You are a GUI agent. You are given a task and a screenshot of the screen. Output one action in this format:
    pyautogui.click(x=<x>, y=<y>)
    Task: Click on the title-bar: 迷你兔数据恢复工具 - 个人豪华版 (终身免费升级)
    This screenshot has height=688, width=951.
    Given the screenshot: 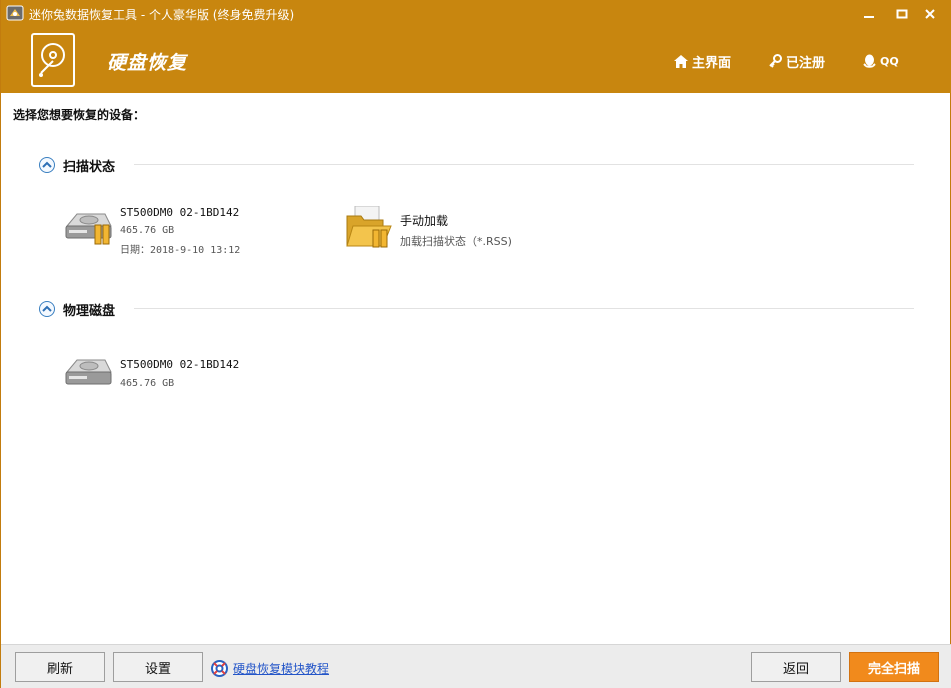 What is the action you would take?
    pyautogui.click(x=476, y=14)
    